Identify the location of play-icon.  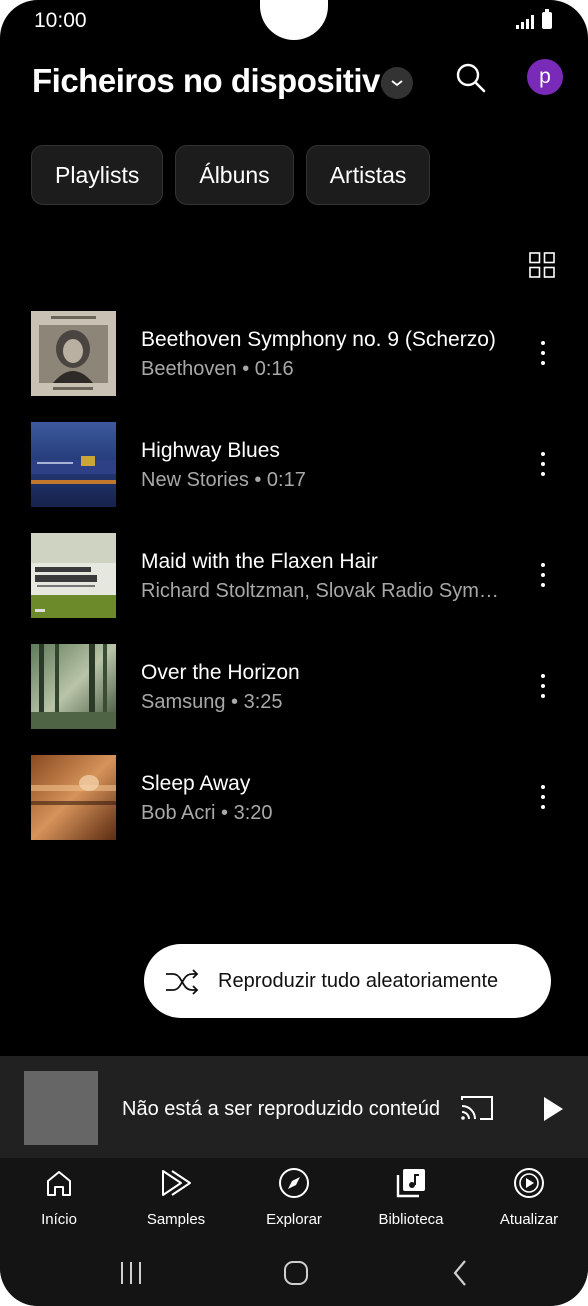
(553, 1109).